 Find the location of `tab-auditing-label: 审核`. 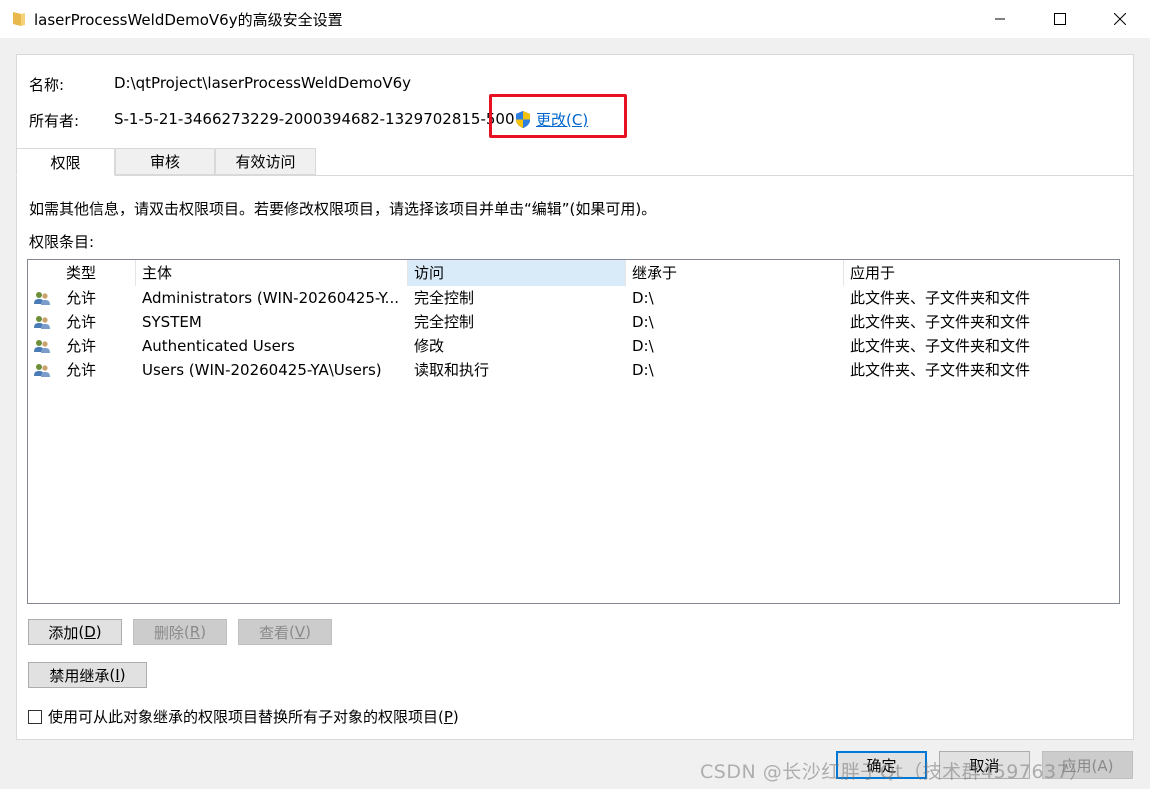

tab-auditing-label: 审核 is located at coordinates (164, 162).